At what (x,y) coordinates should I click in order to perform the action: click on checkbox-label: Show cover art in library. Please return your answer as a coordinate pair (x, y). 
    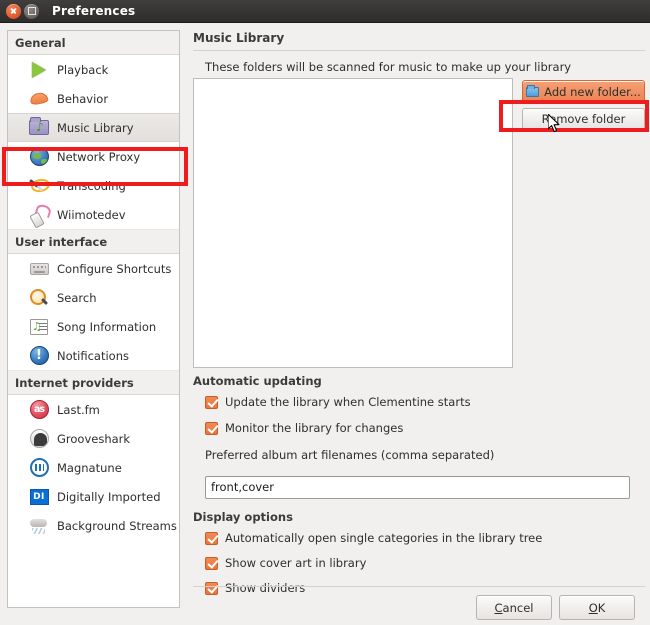
    Looking at the image, I should click on (296, 563).